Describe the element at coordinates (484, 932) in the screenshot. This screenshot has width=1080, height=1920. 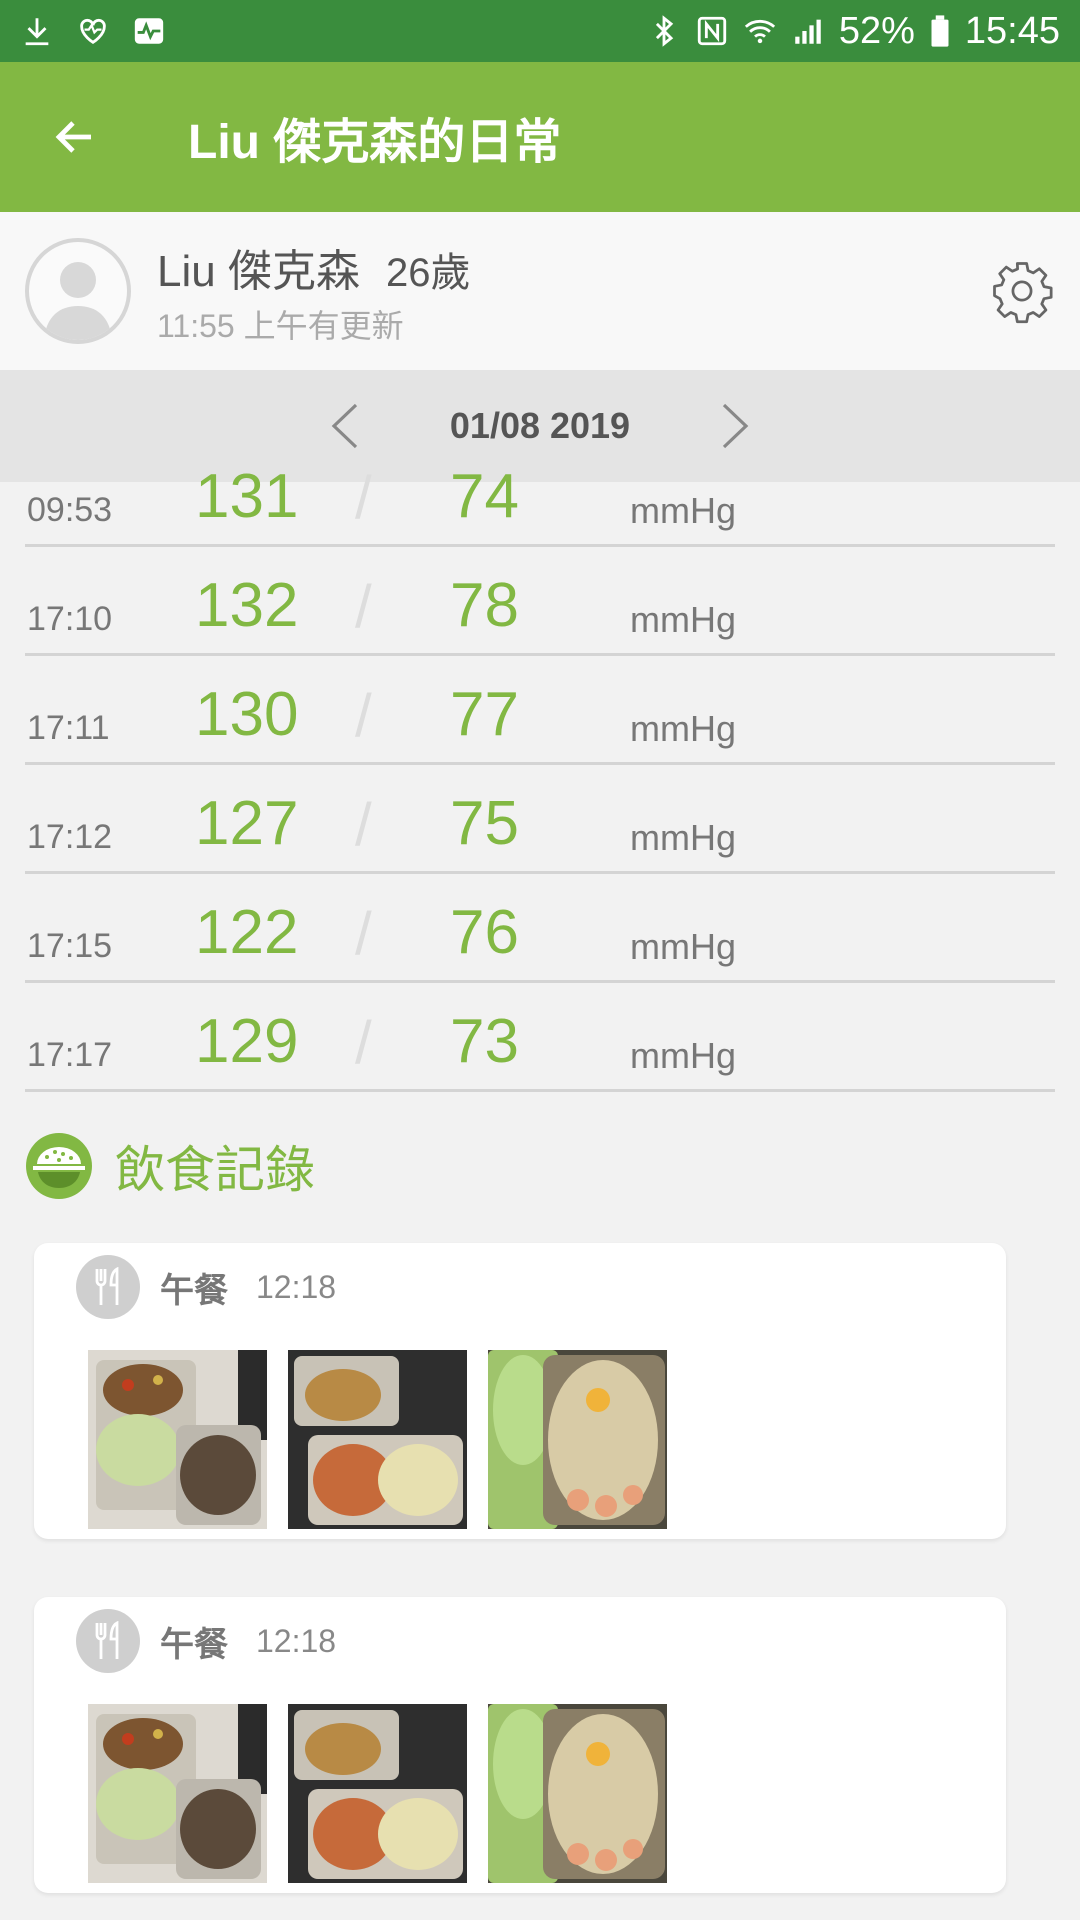
I see `diastolic-value: 76` at that location.